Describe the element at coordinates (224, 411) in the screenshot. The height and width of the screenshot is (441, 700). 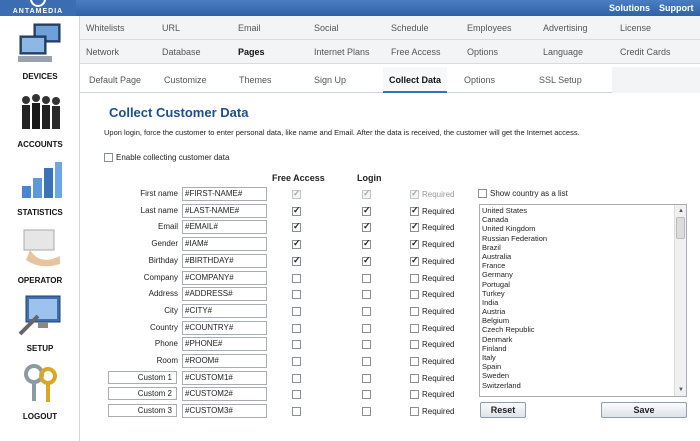
I see `field-input-custom-3: #CUSTOM3#` at that location.